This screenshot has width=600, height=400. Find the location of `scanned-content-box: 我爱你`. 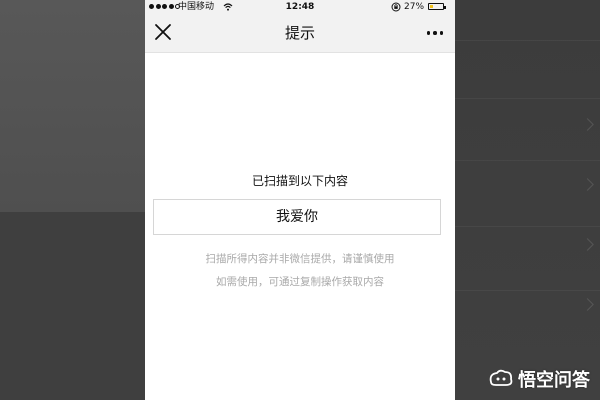

scanned-content-box: 我爱你 is located at coordinates (297, 217).